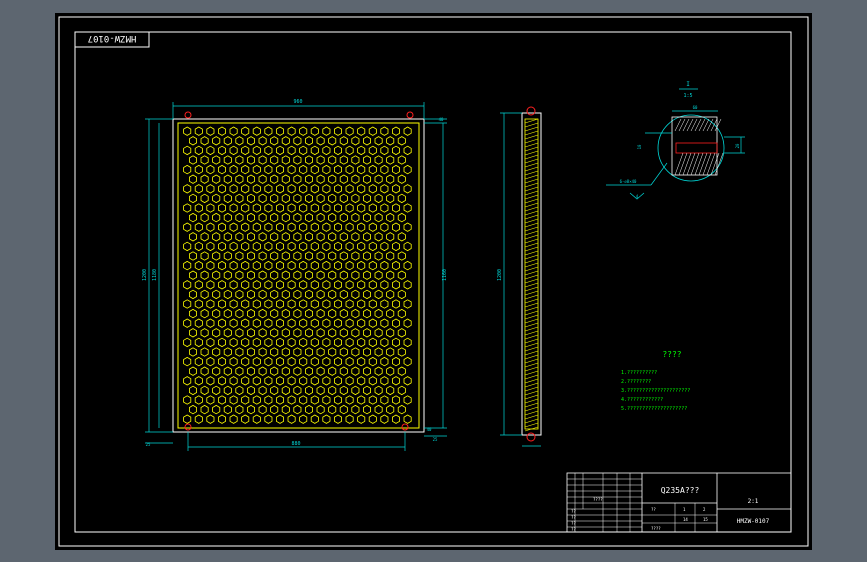  Describe the element at coordinates (671, 354) in the screenshot. I see `notes-title: ????` at that location.